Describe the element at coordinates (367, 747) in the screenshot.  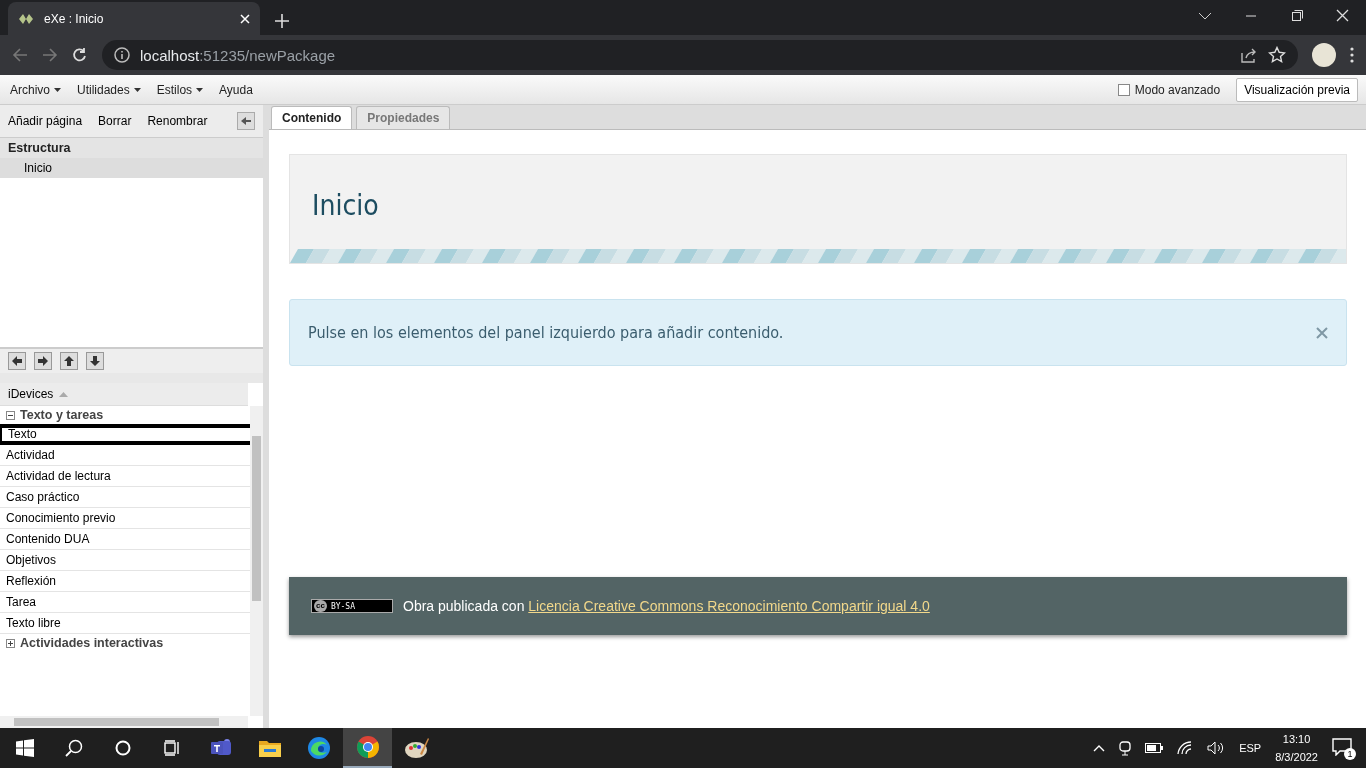
I see `chrome-icon` at that location.